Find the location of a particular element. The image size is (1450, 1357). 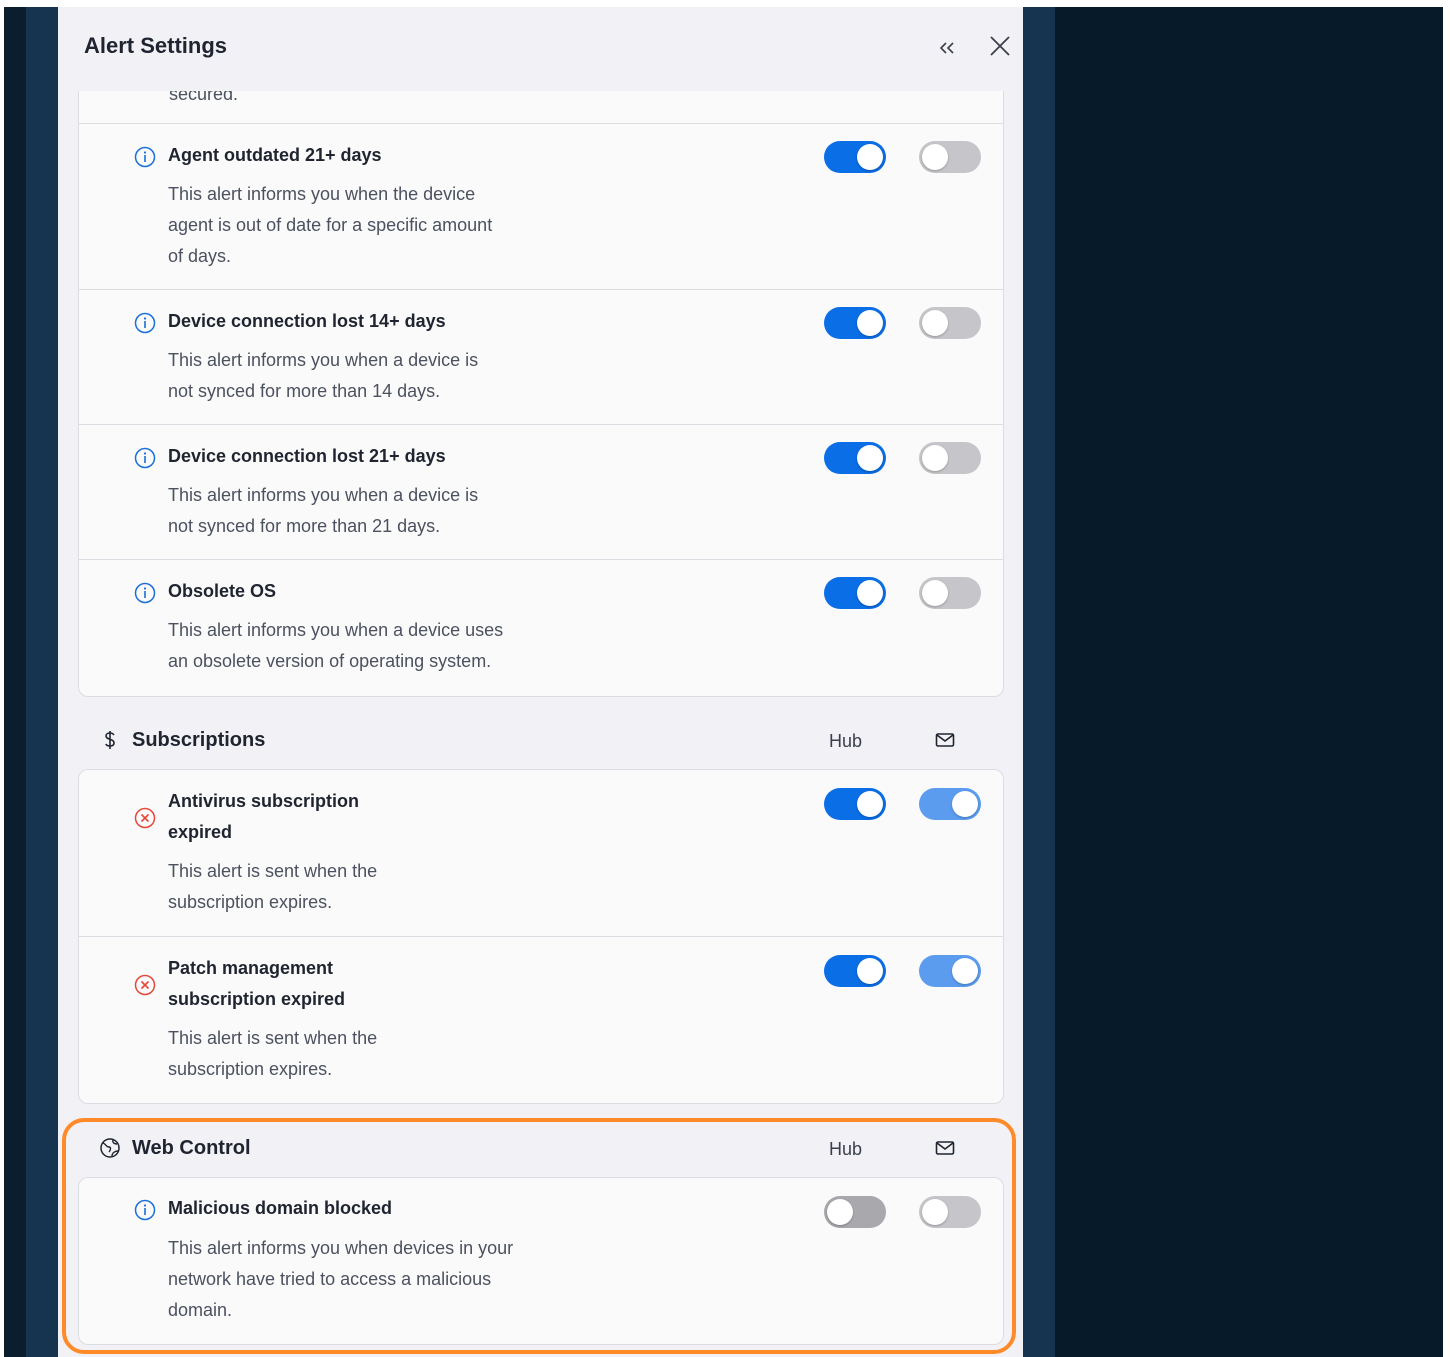

alert-description-line: not synced for more than 21 days. is located at coordinates (304, 526).